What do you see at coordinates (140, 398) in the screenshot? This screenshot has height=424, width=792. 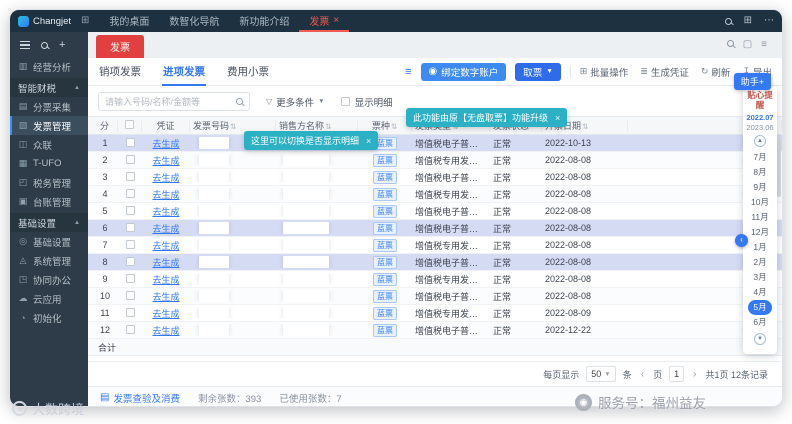 I see `invoice-check-link: ▤ 发票查验及消费` at bounding box center [140, 398].